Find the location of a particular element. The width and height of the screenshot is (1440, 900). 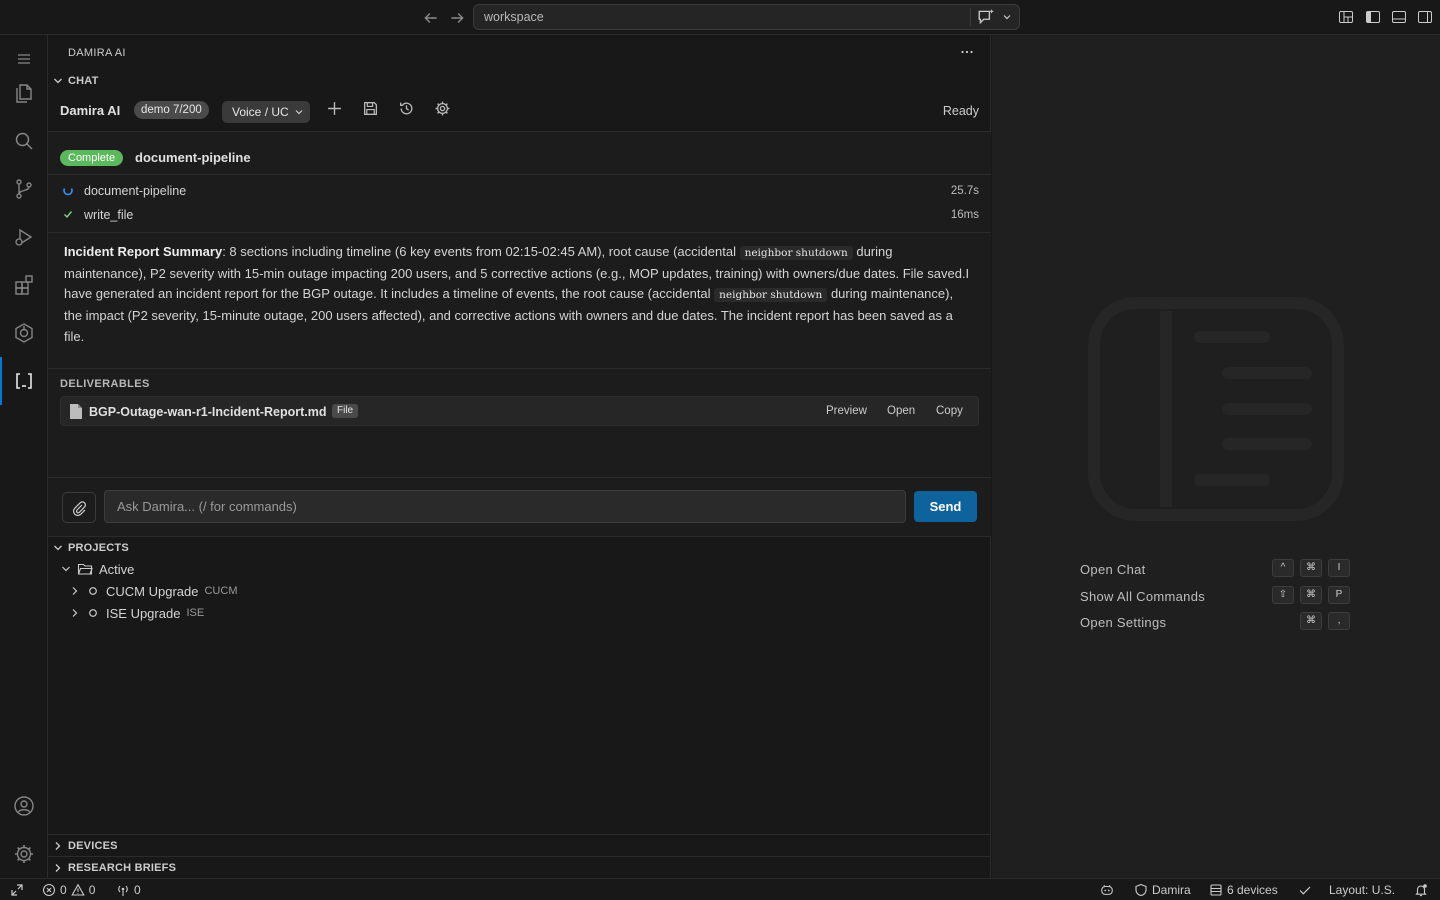

folder-open-icon is located at coordinates (85, 569).